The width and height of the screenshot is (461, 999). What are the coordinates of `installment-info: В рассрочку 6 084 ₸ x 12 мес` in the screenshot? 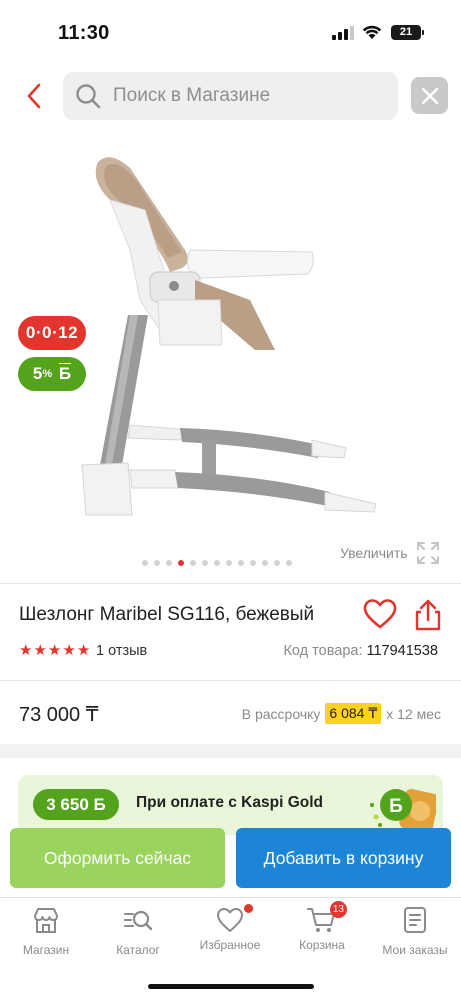 It's located at (341, 713).